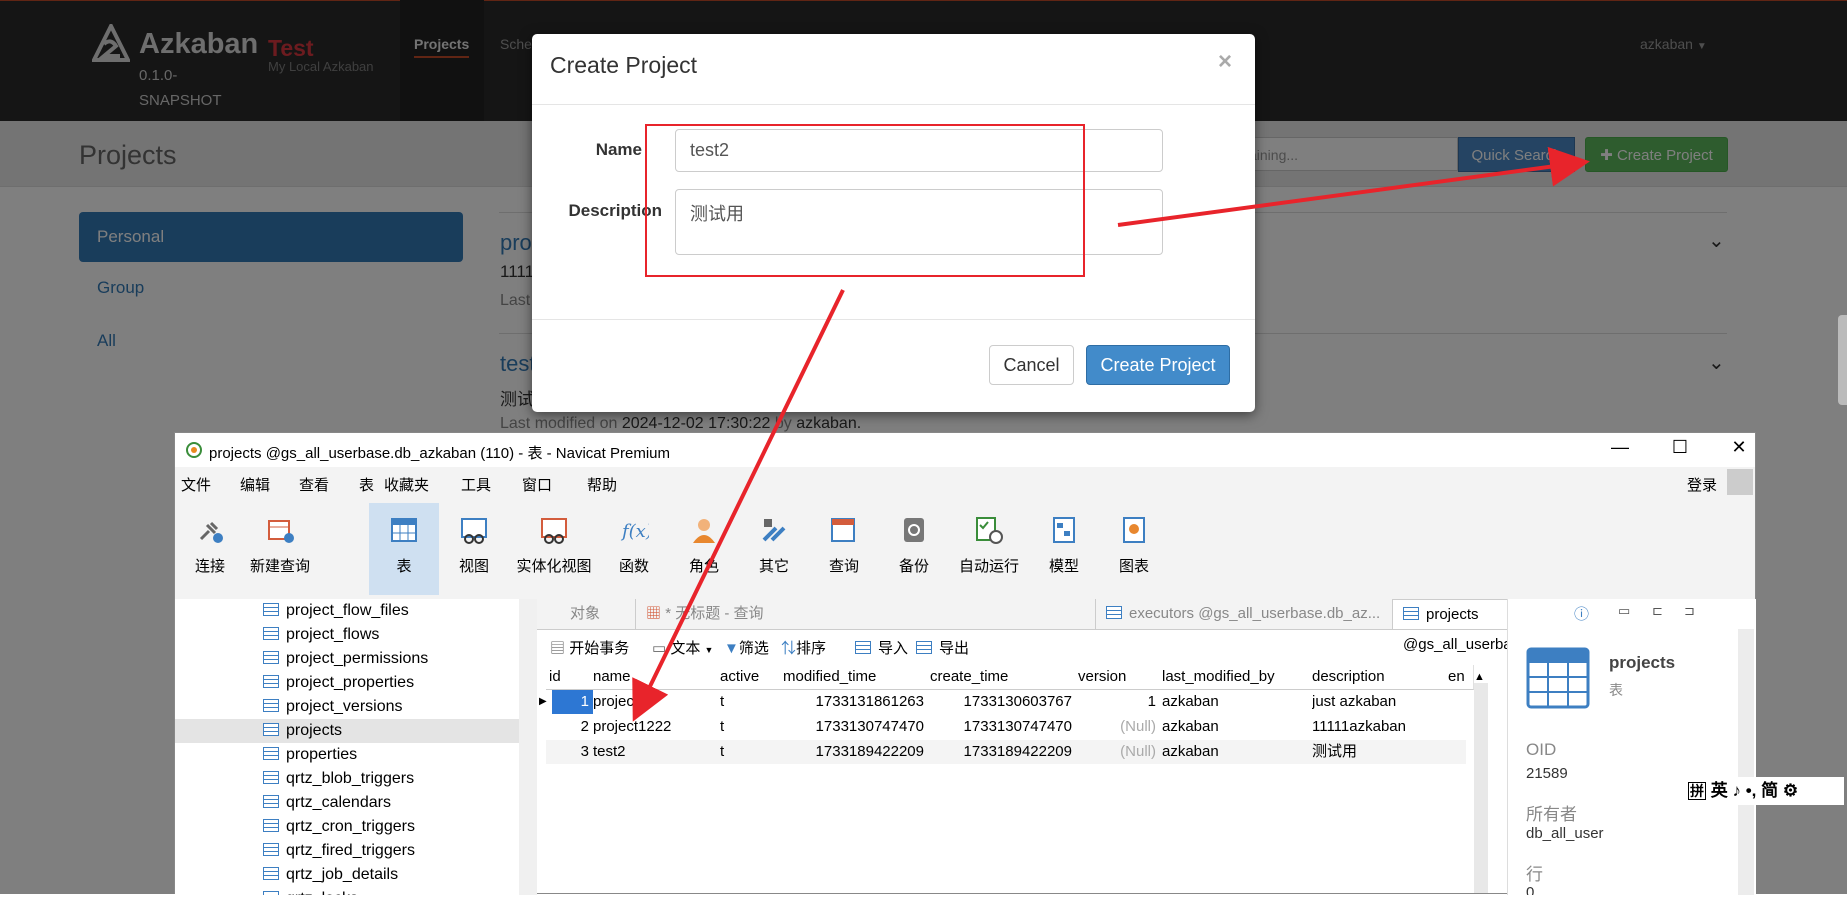 The height and width of the screenshot is (905, 1847). Describe the element at coordinates (321, 635) in the screenshot. I see `tree-item: project_flows` at that location.